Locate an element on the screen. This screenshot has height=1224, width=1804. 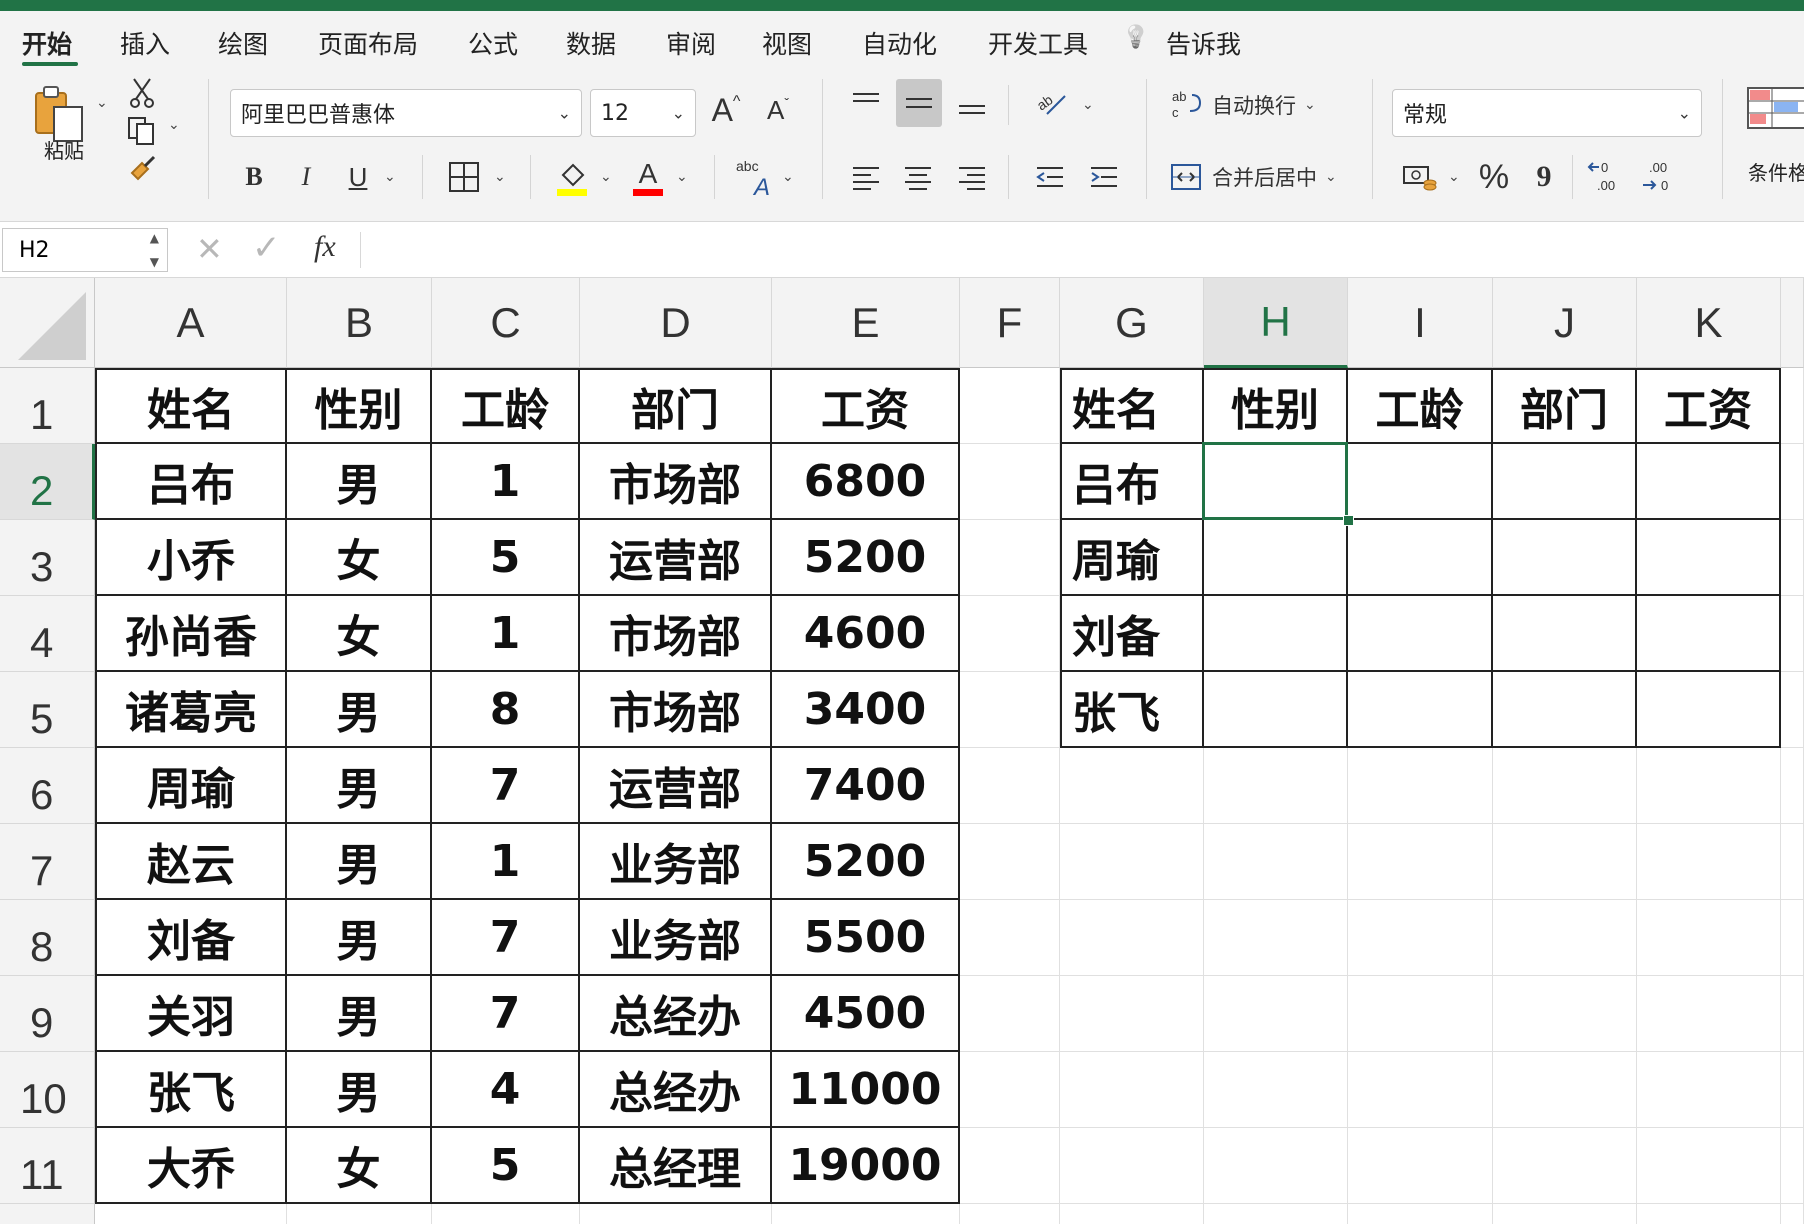
align-middle-button is located at coordinates (919, 103).